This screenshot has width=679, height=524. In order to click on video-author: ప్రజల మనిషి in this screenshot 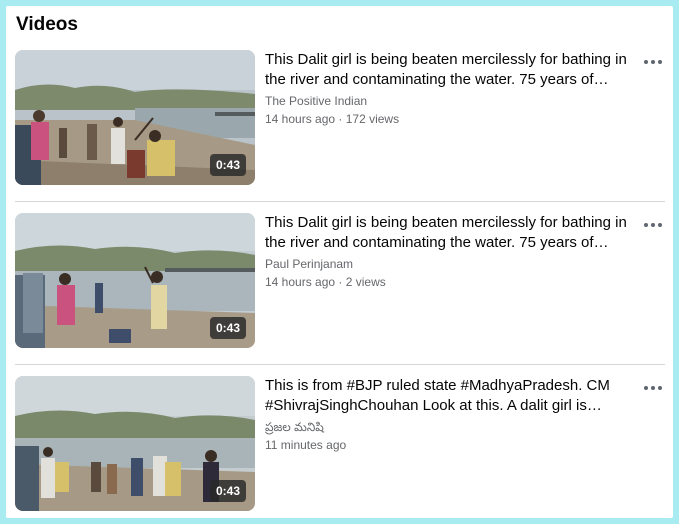, I will do `click(450, 427)`.